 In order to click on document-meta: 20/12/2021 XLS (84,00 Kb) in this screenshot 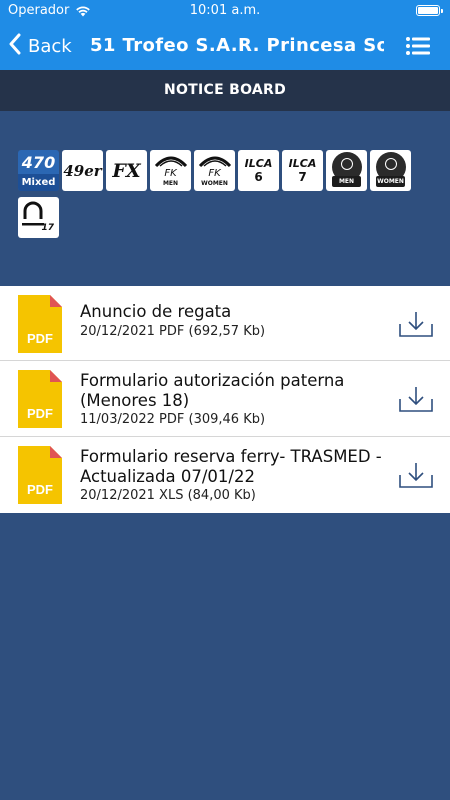, I will do `click(168, 495)`.